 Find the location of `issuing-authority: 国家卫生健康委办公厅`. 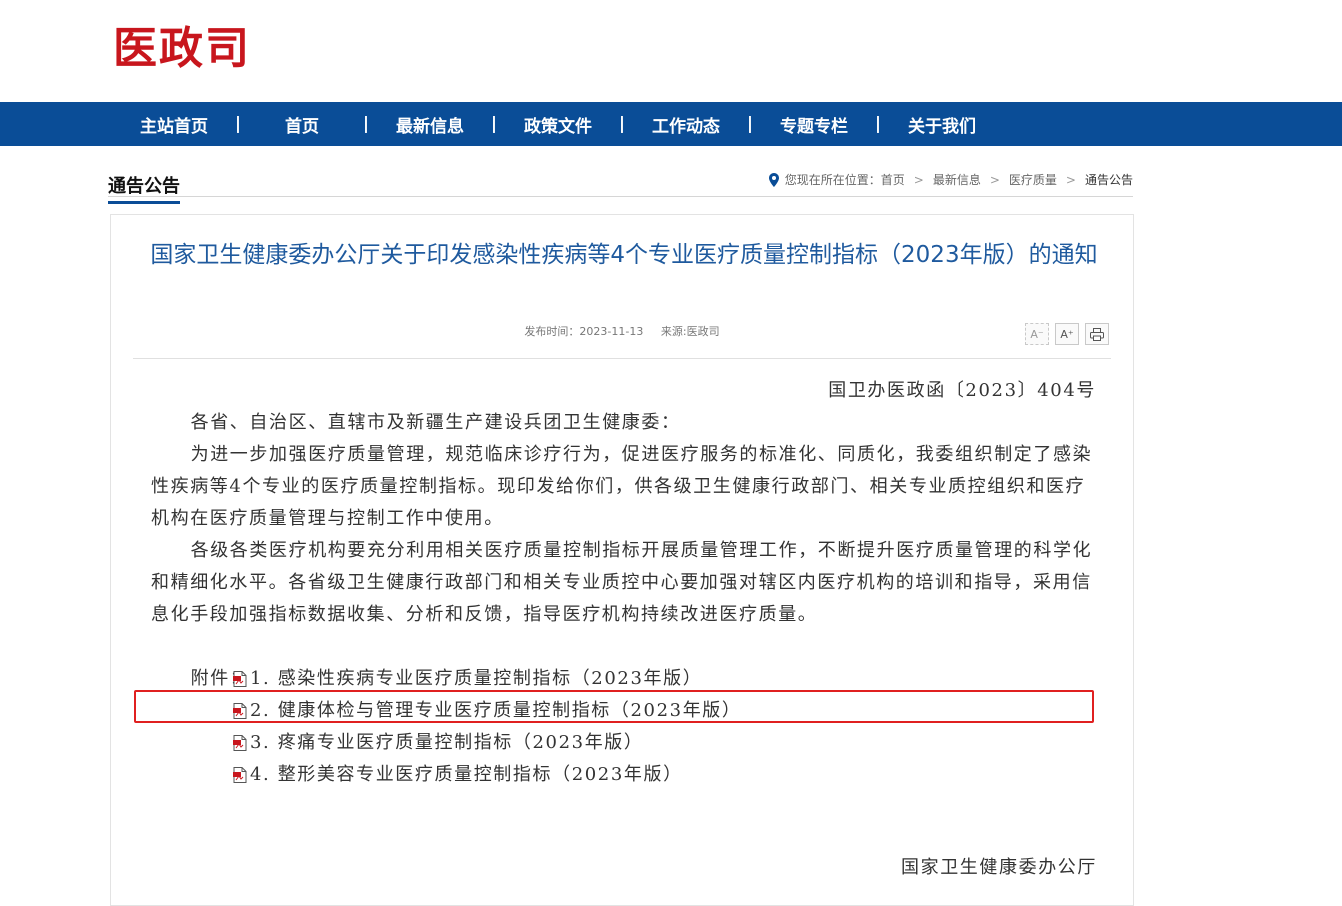

issuing-authority: 国家卫生健康委办公厅 is located at coordinates (999, 867).